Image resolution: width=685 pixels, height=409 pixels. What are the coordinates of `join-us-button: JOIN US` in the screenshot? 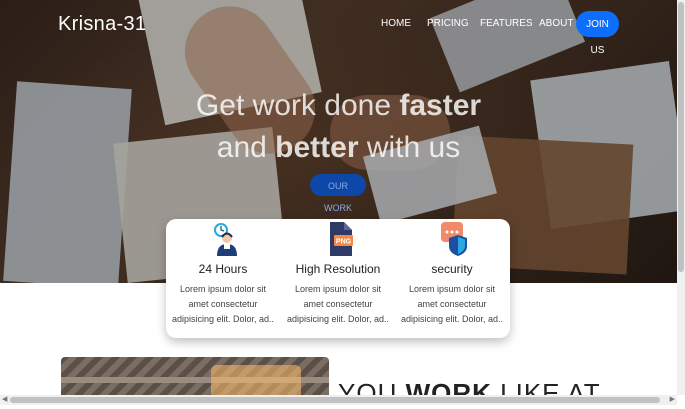 It's located at (597, 33).